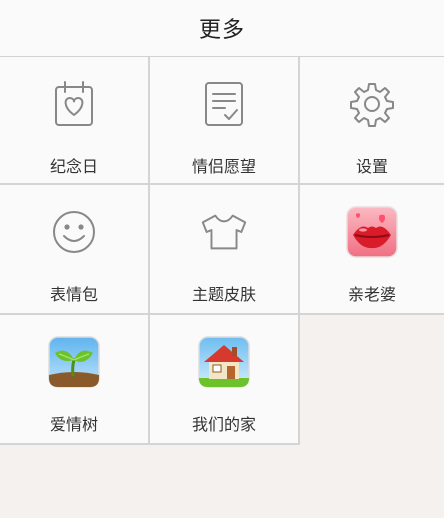 This screenshot has width=444, height=518. Describe the element at coordinates (371, 166) in the screenshot. I see `tile-label: 设置` at that location.